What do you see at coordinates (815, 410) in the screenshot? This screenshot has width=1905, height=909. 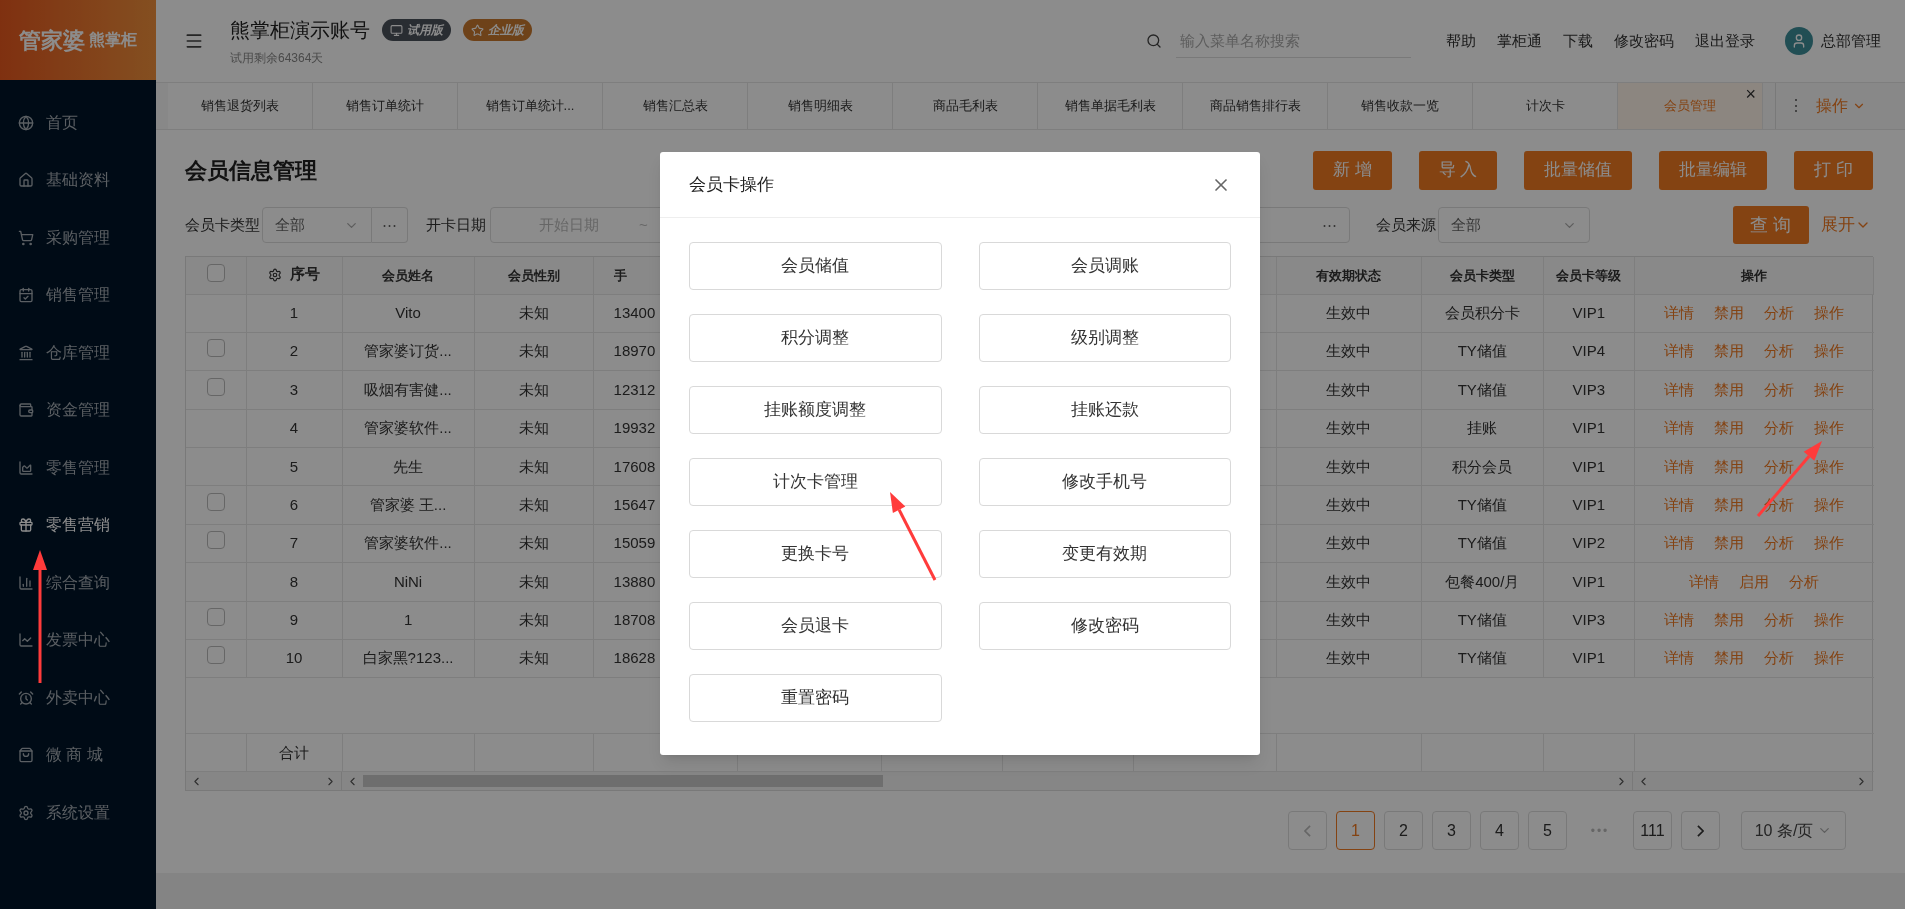 I see `dialog-option-button: 挂账额度调整` at bounding box center [815, 410].